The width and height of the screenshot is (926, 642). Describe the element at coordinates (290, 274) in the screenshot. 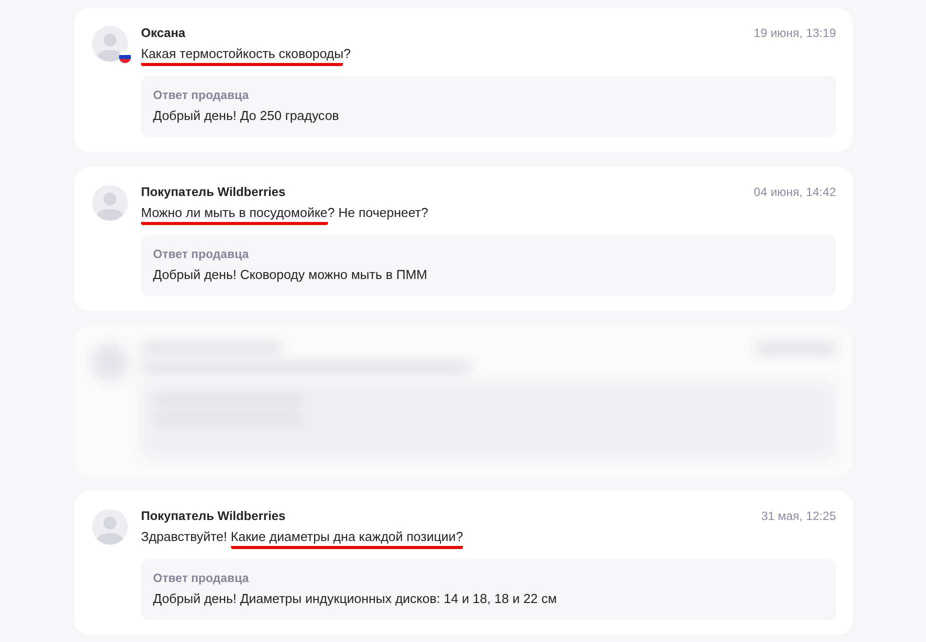

I see `answer-text: Добрый день! Сковороду можно мыть в ПММ` at that location.